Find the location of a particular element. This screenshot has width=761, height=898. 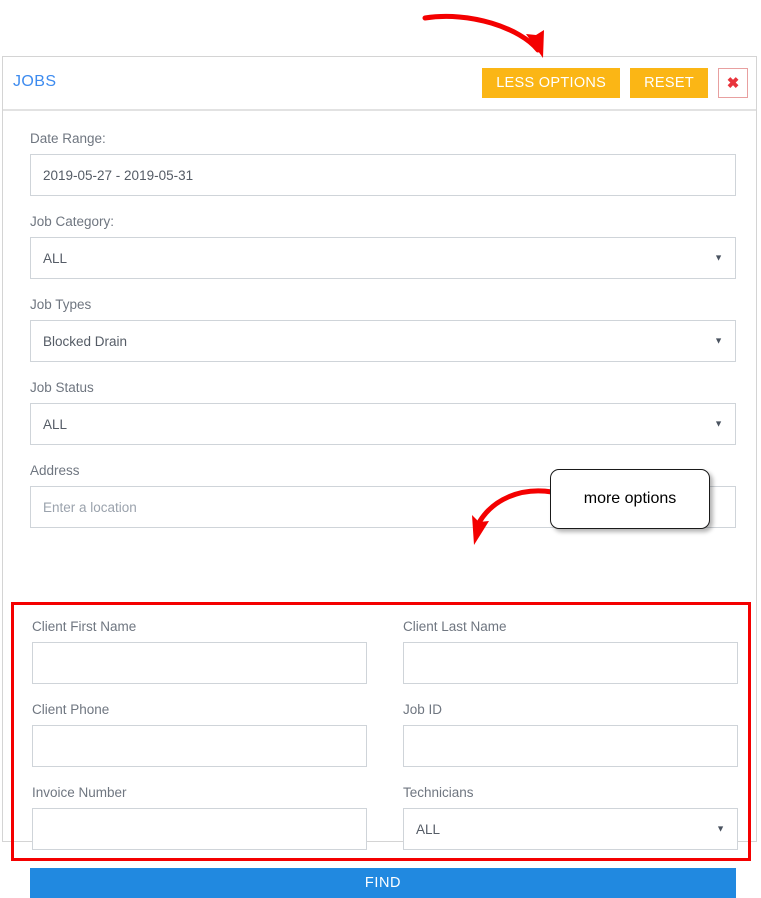

header-actions: LESS OPTIONS RESET ✖ is located at coordinates (615, 83).